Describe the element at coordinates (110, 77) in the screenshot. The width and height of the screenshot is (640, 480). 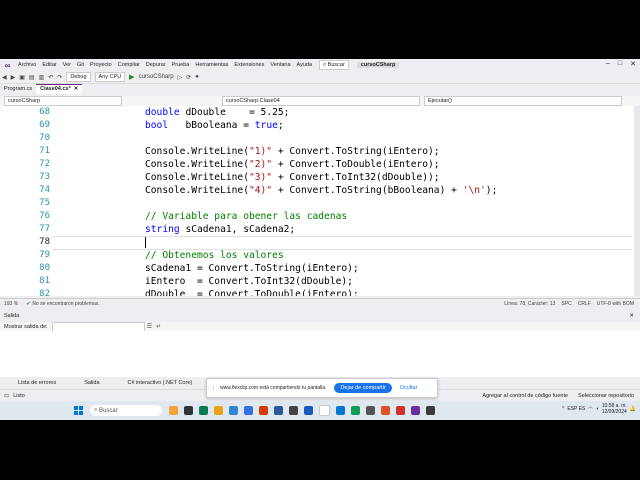
I see `platform-select: Any CPU` at that location.